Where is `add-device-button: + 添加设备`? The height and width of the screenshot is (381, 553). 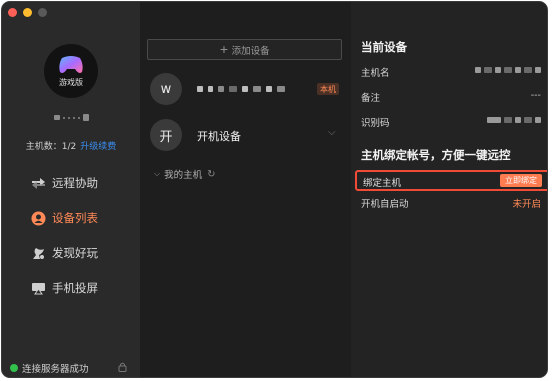
add-device-button: + 添加设备 is located at coordinates (244, 49).